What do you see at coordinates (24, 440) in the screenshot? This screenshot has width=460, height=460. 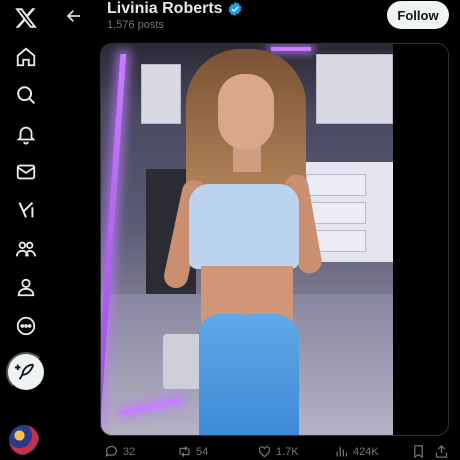 I see `account-avatar` at bounding box center [24, 440].